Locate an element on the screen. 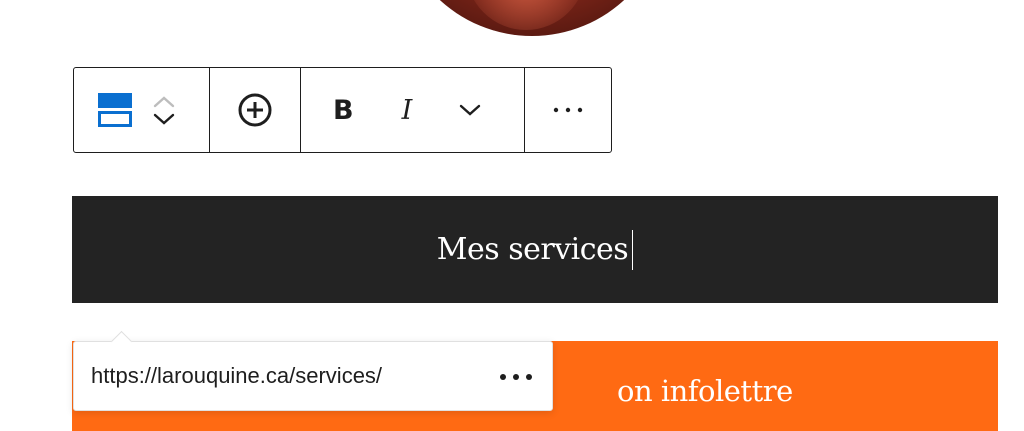 This screenshot has height=431, width=1024. link-preview-popover: https://larouquine.ca/services/ is located at coordinates (313, 376).